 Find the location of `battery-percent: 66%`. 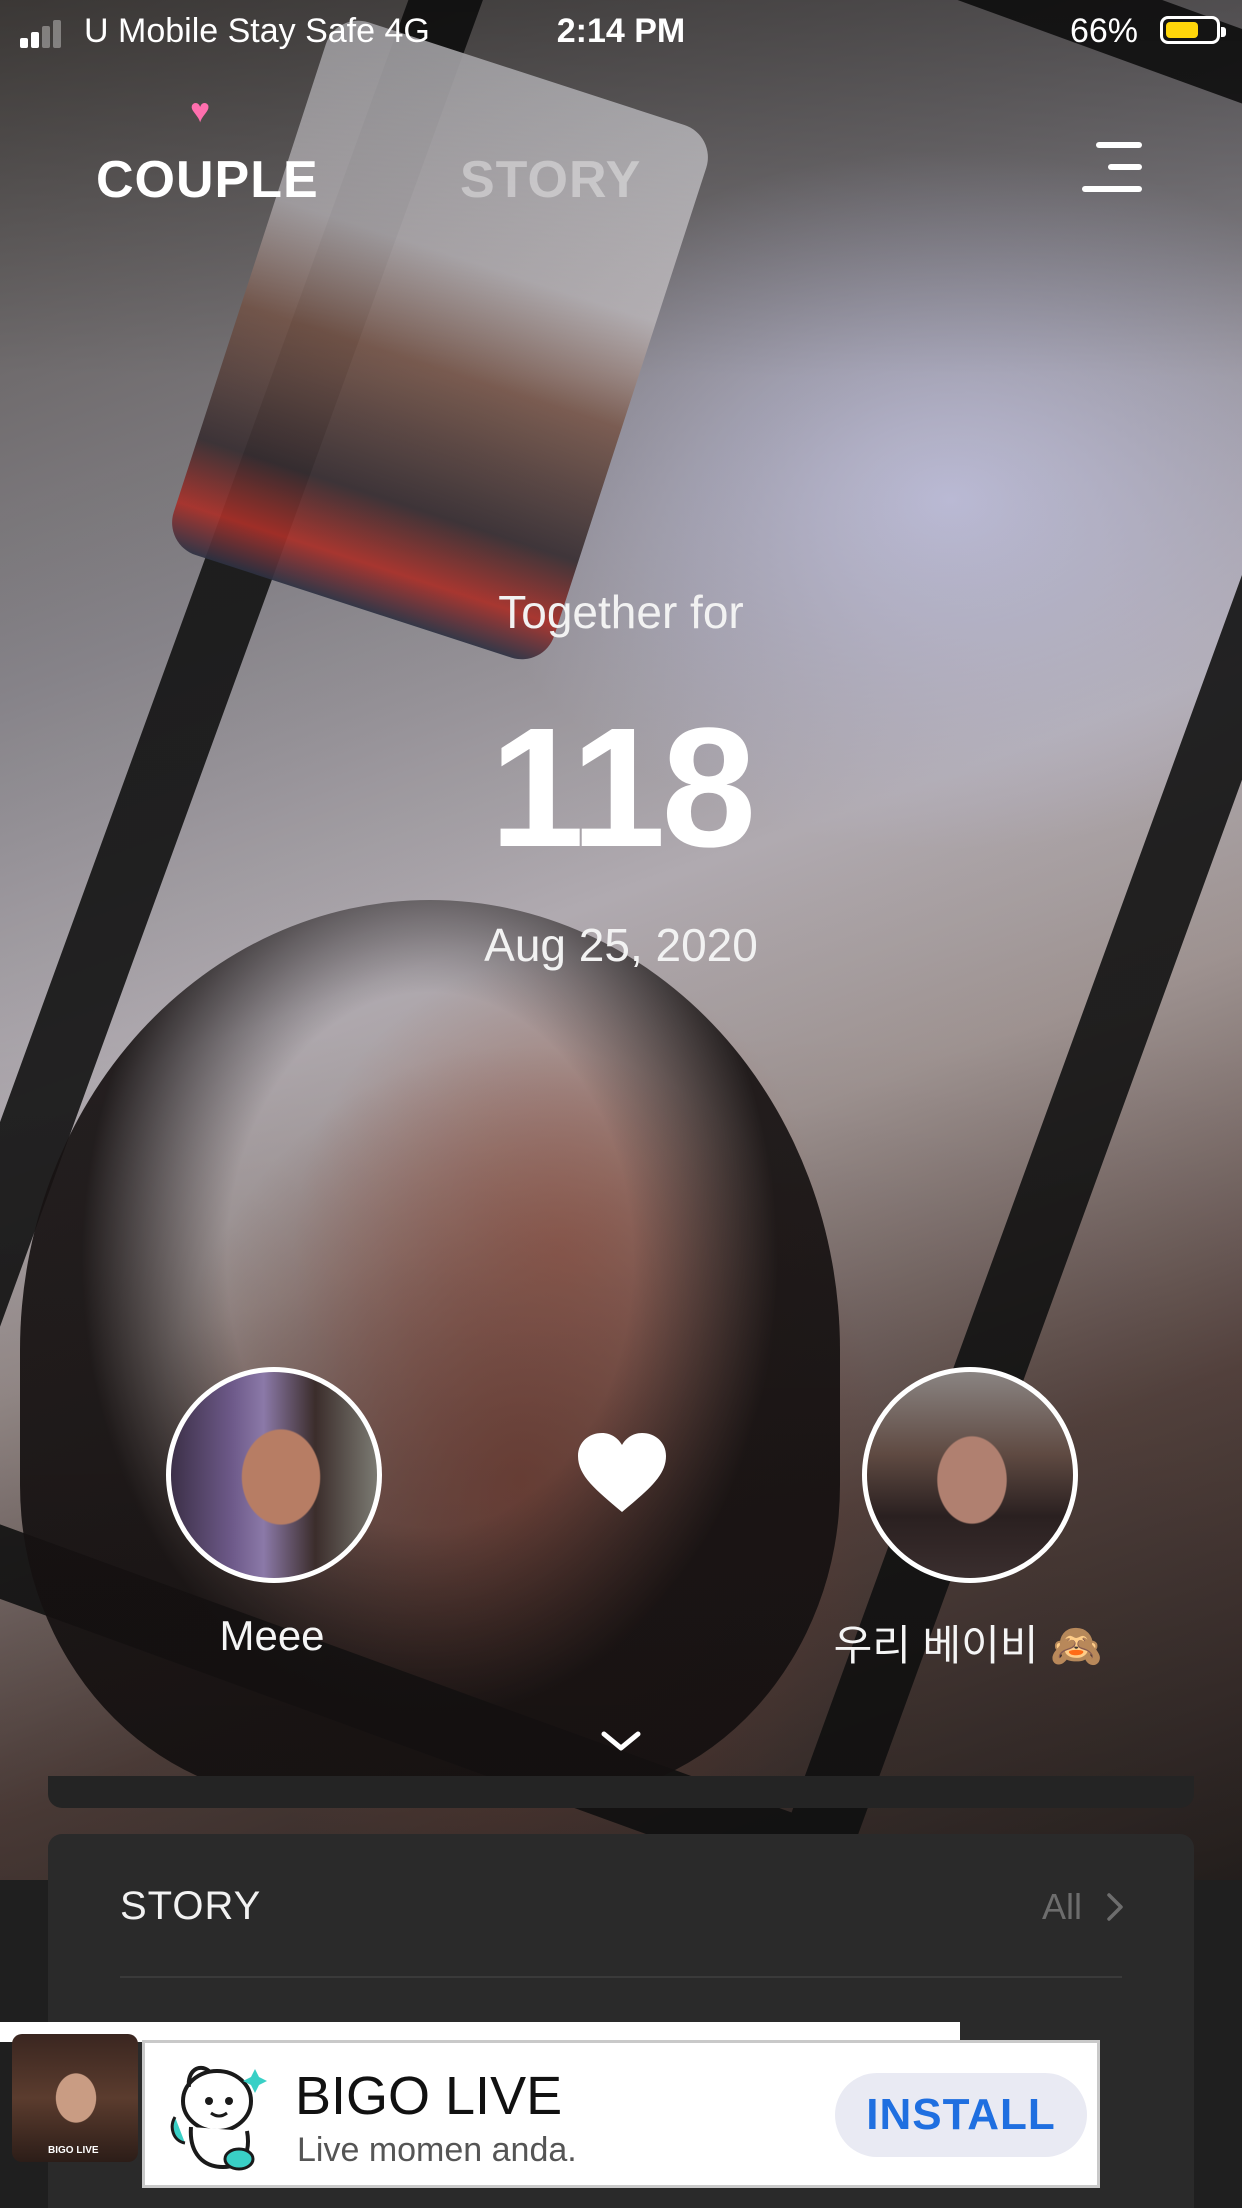

battery-percent: 66% is located at coordinates (1103, 31).